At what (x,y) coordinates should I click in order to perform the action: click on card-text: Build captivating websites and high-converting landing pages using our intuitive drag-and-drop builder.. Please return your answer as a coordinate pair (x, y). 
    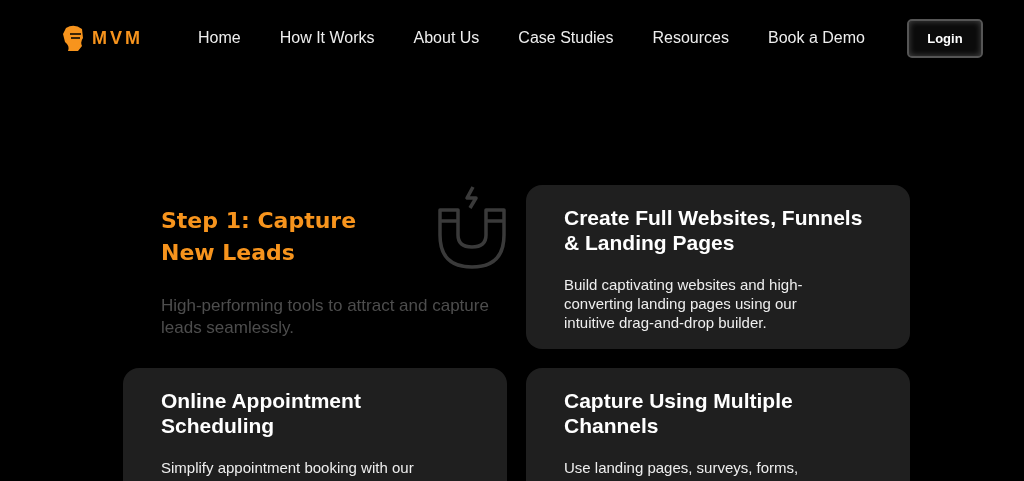
    Looking at the image, I should click on (684, 303).